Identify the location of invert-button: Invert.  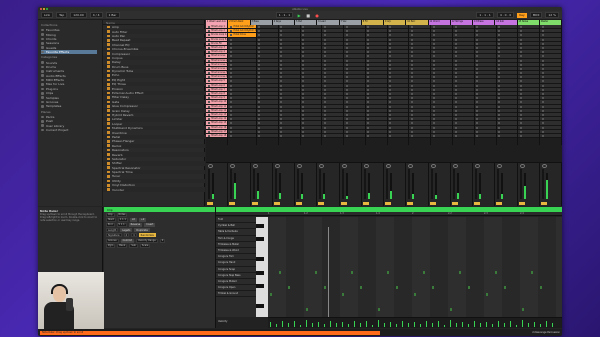
(150, 224).